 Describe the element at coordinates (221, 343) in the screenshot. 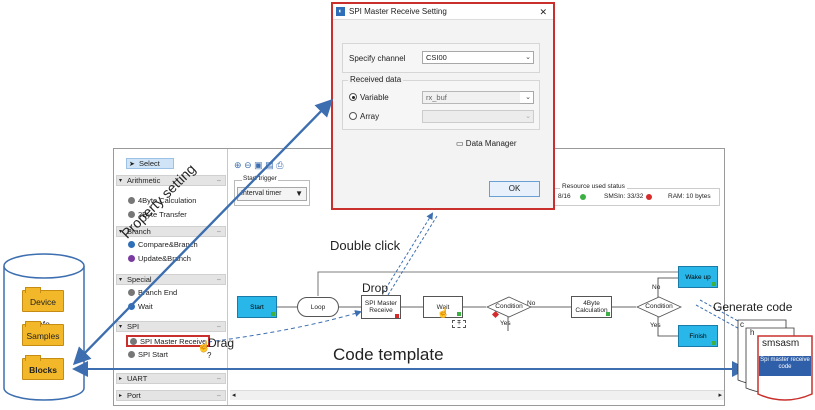

I see `drag-label: Drag` at that location.